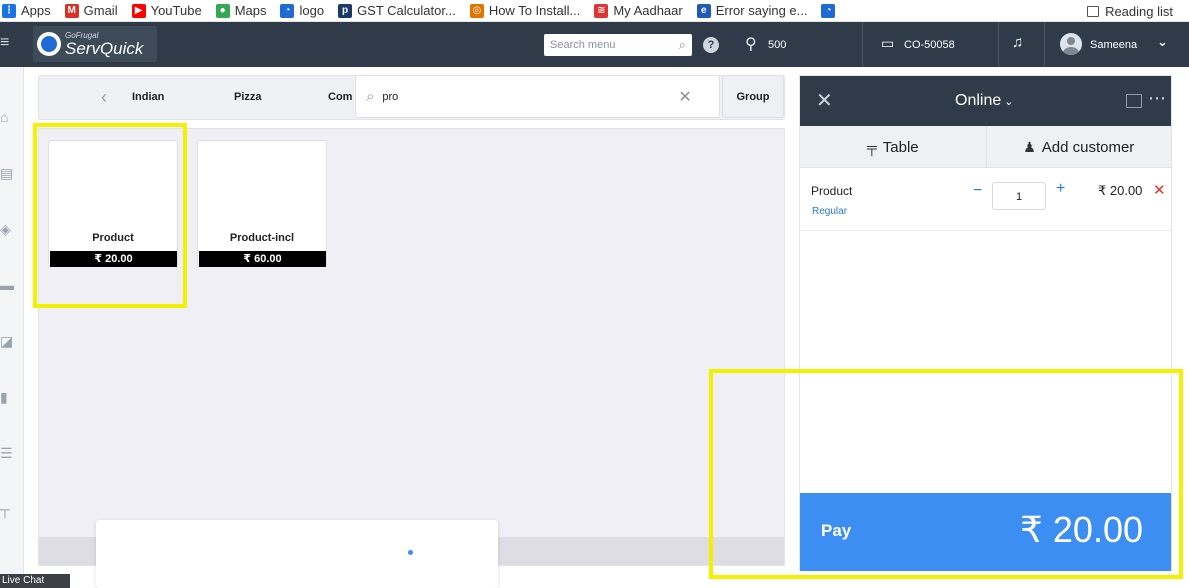  Describe the element at coordinates (900, 147) in the screenshot. I see `table-label: Table` at that location.